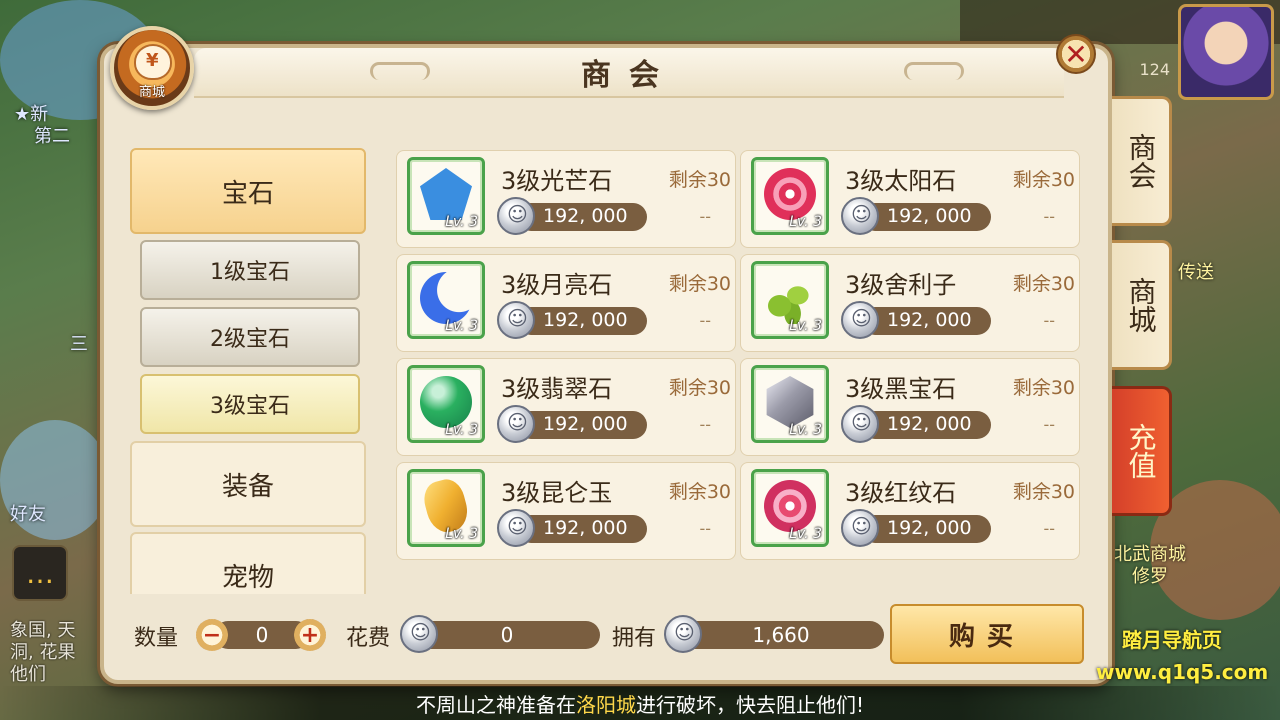 The image size is (1280, 720). I want to click on shop-badge-label: 商城, so click(151, 92).